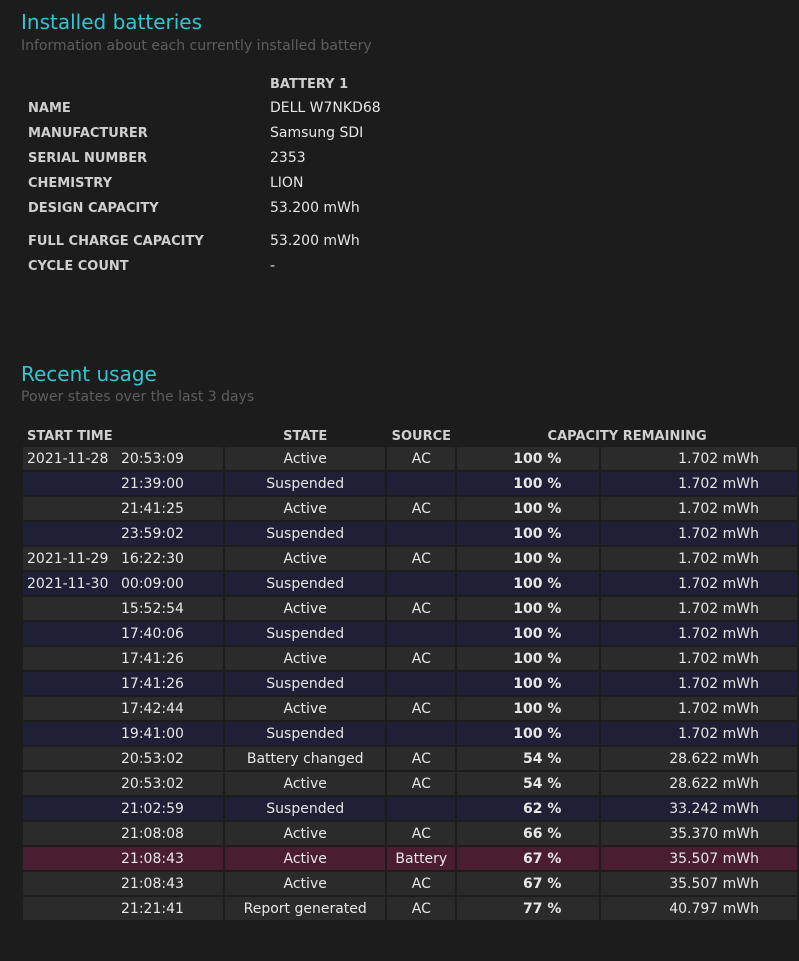 The height and width of the screenshot is (961, 799). Describe the element at coordinates (528, 883) in the screenshot. I see `cell-capacity-percent: 67 %` at that location.